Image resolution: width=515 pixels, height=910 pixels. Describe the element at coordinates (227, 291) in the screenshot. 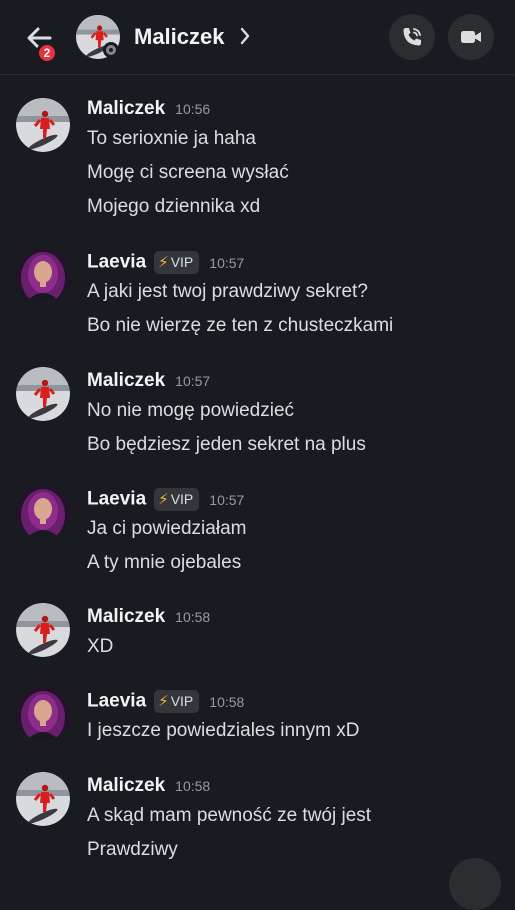

I see `message-line: A jaki jest twoj prawdziwy sekret?` at that location.